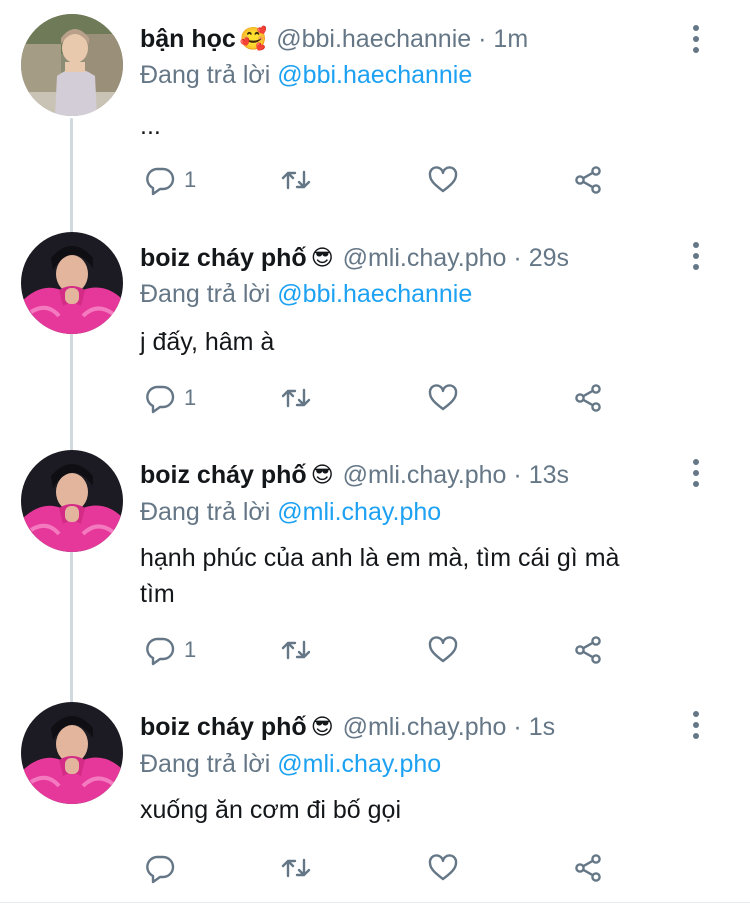 This screenshot has width=750, height=905. I want to click on bottom-divider, so click(375, 902).